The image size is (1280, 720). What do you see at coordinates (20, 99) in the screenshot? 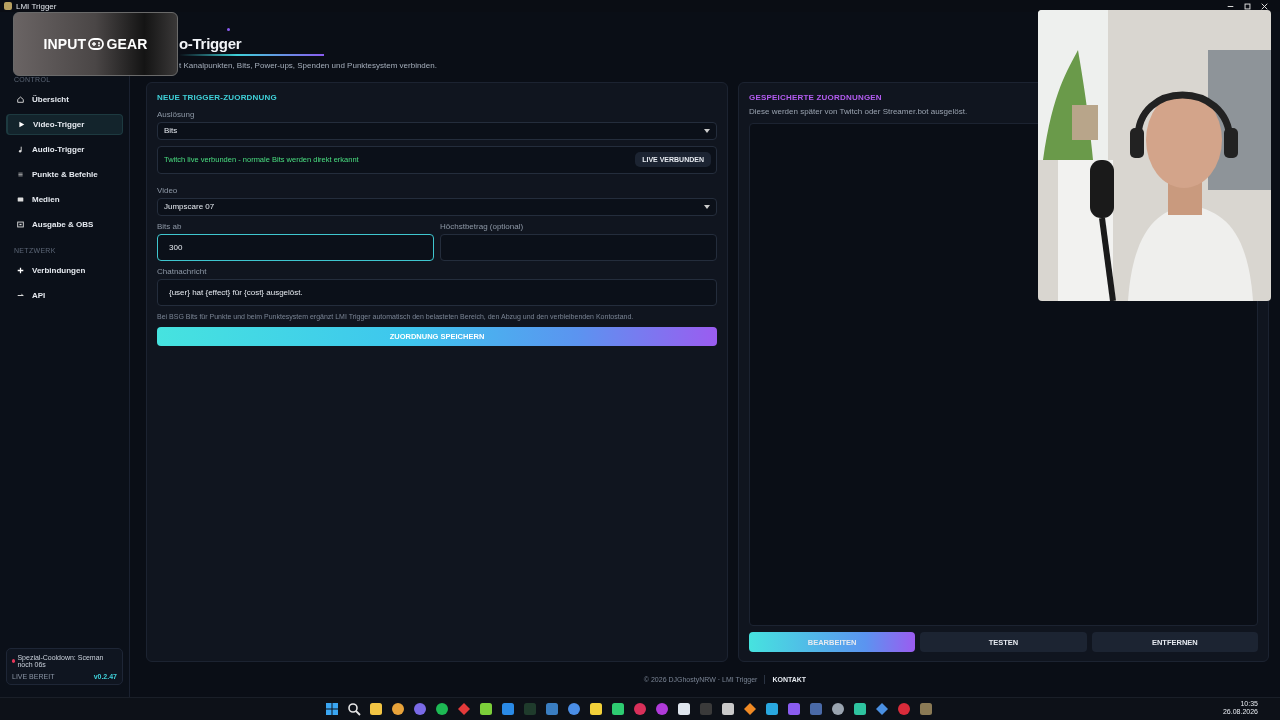
I see `home-icon` at bounding box center [20, 99].